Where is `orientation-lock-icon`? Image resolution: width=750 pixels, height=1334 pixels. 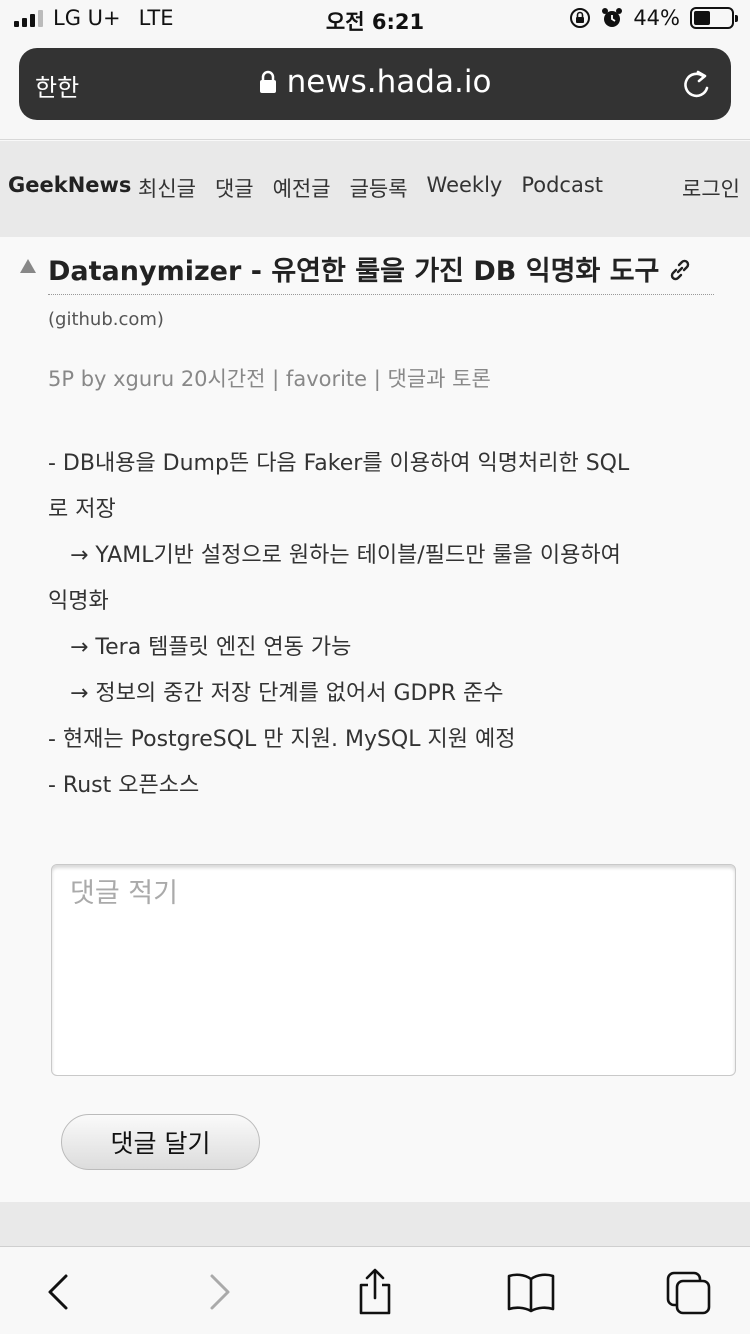
orientation-lock-icon is located at coordinates (580, 18).